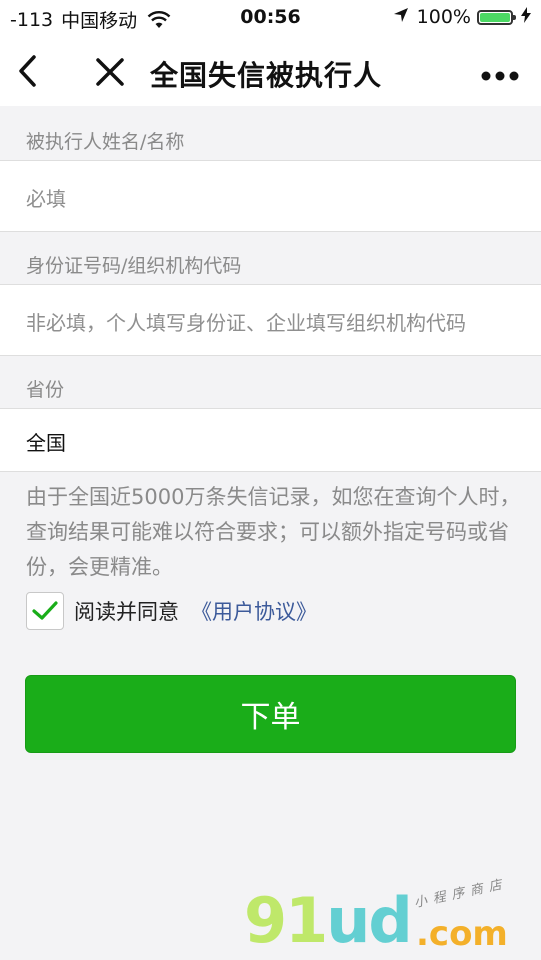  Describe the element at coordinates (369, 920) in the screenshot. I see `watermark-part2: ud` at that location.